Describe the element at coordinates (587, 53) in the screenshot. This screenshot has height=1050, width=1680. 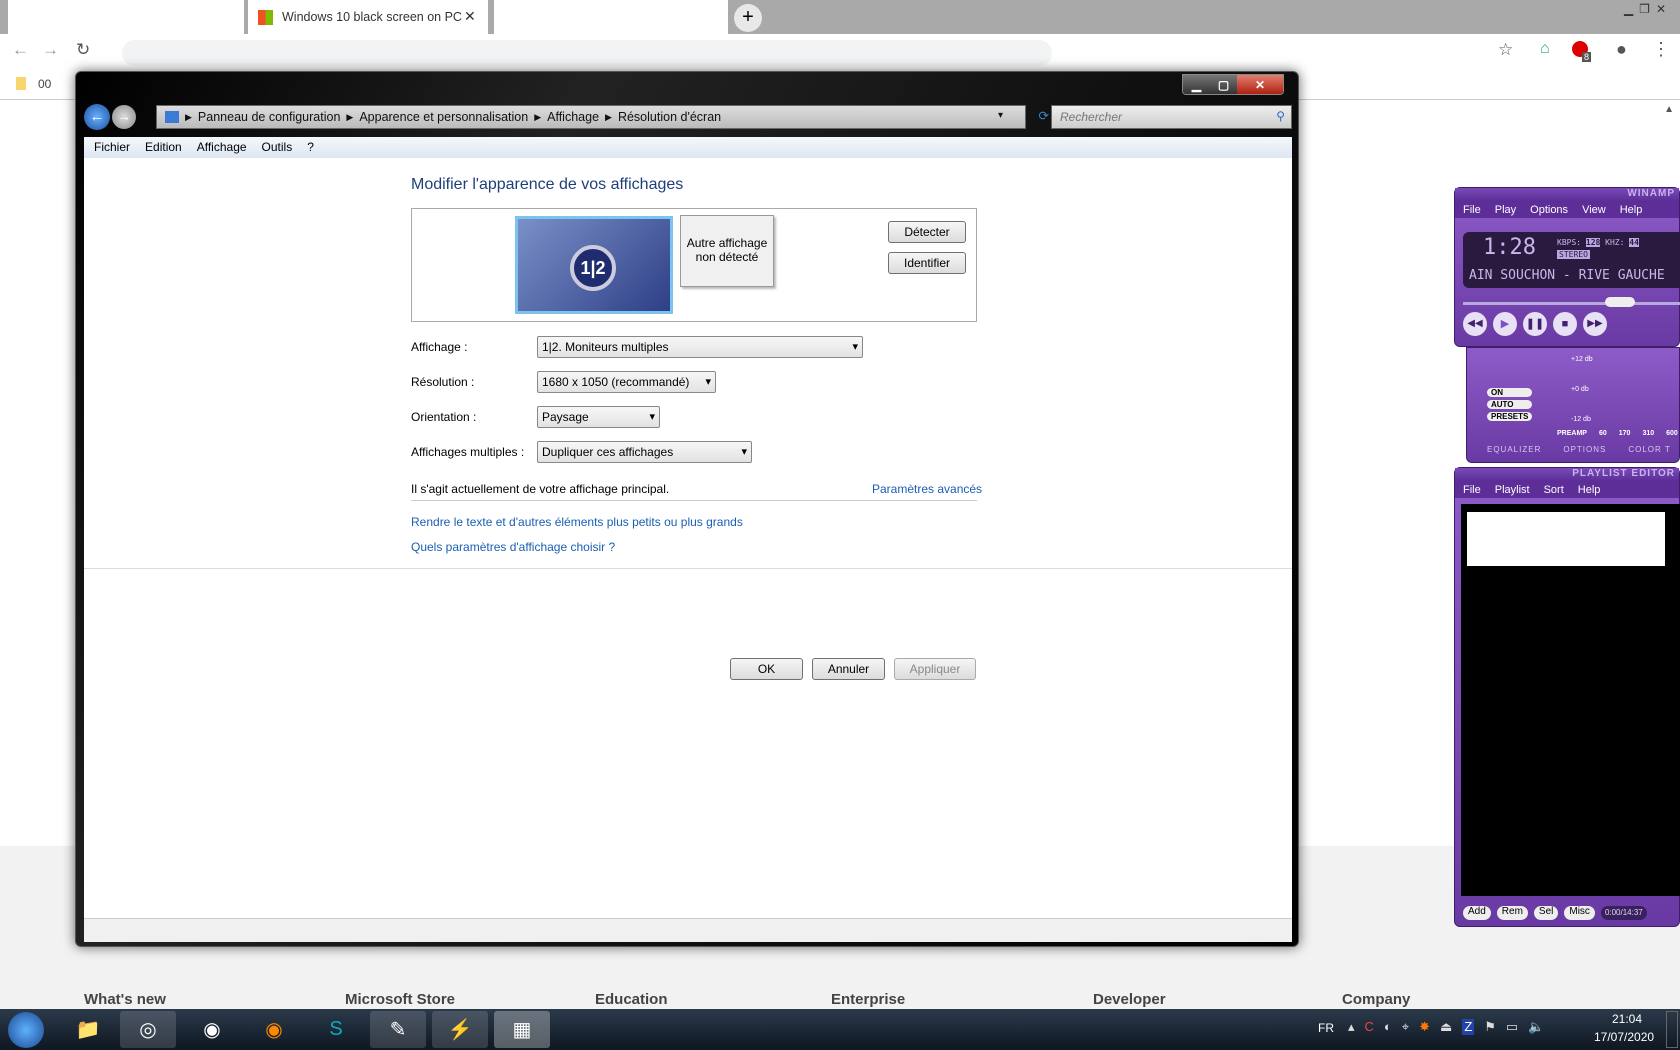
I see `address-bar` at that location.